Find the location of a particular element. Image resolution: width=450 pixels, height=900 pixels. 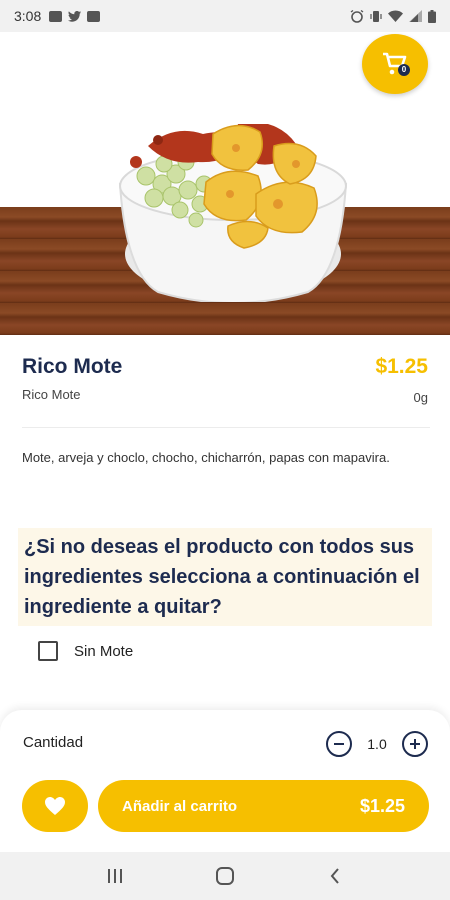

food-bowl-illustration is located at coordinates (233, 213).